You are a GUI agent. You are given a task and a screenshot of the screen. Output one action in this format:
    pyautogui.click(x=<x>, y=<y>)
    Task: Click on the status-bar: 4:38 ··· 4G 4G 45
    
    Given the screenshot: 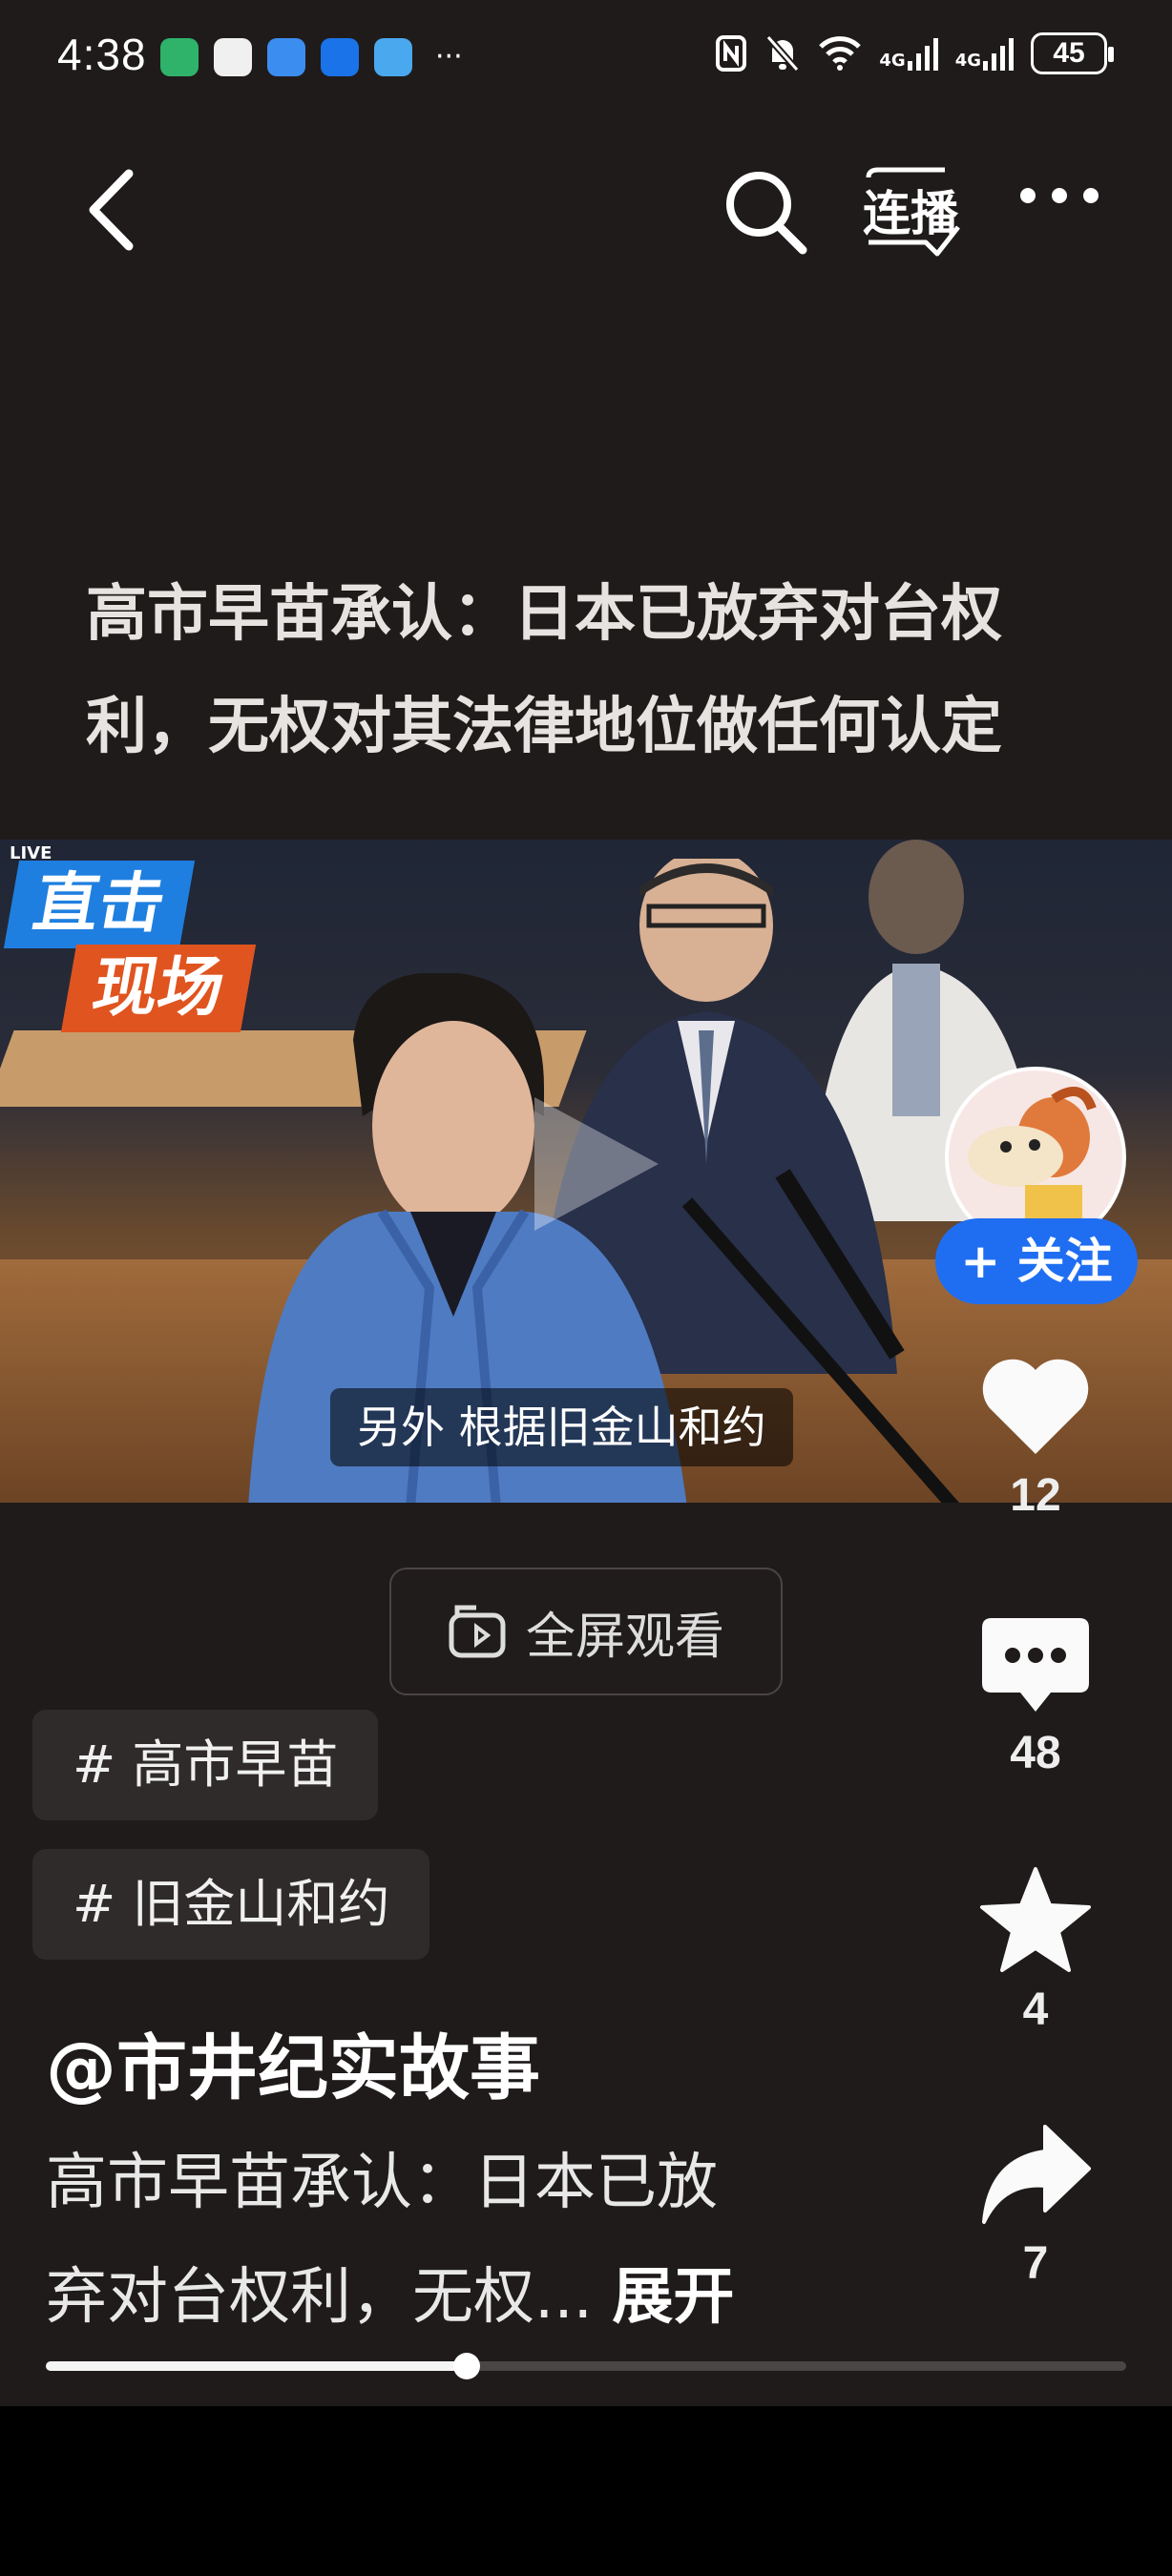 What is the action you would take?
    pyautogui.click(x=586, y=57)
    